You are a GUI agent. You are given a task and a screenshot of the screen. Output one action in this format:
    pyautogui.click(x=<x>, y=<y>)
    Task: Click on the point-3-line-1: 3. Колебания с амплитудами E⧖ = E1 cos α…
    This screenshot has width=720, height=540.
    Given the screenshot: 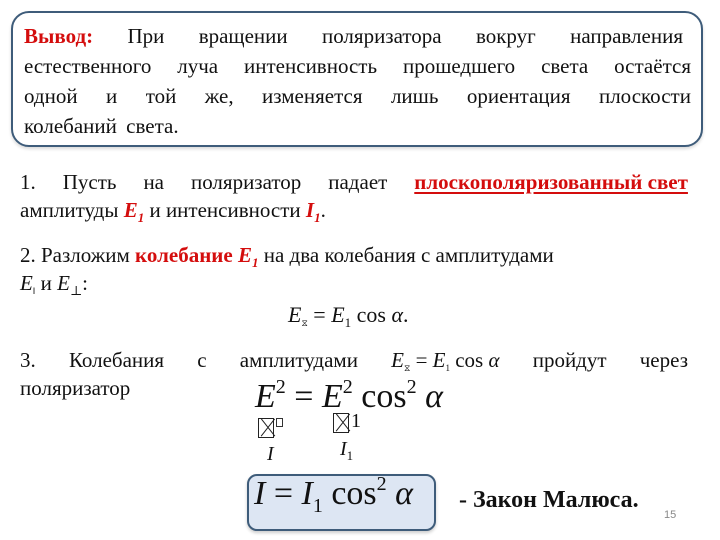 What is the action you would take?
    pyautogui.click(x=354, y=360)
    